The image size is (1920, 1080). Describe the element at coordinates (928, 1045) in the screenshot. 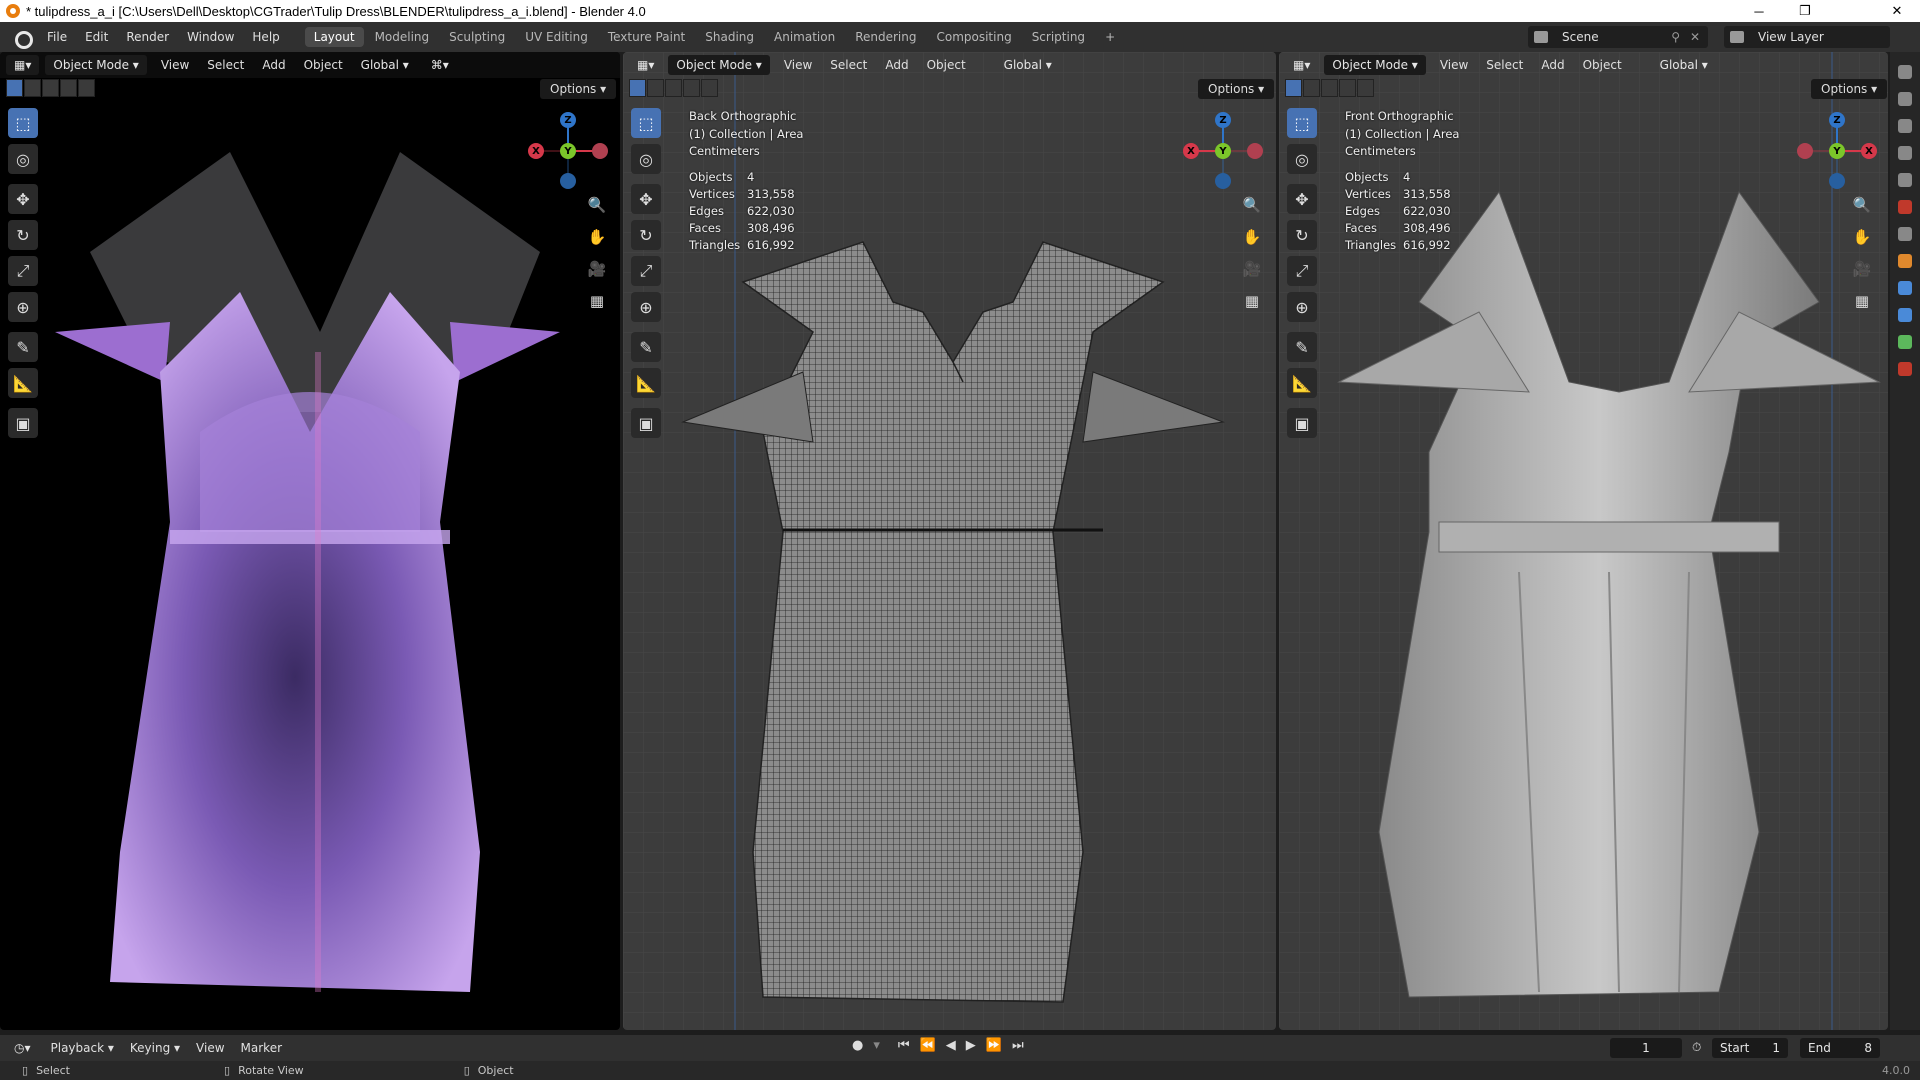

I see `jump-keyframe-back-icon: ⏪` at that location.